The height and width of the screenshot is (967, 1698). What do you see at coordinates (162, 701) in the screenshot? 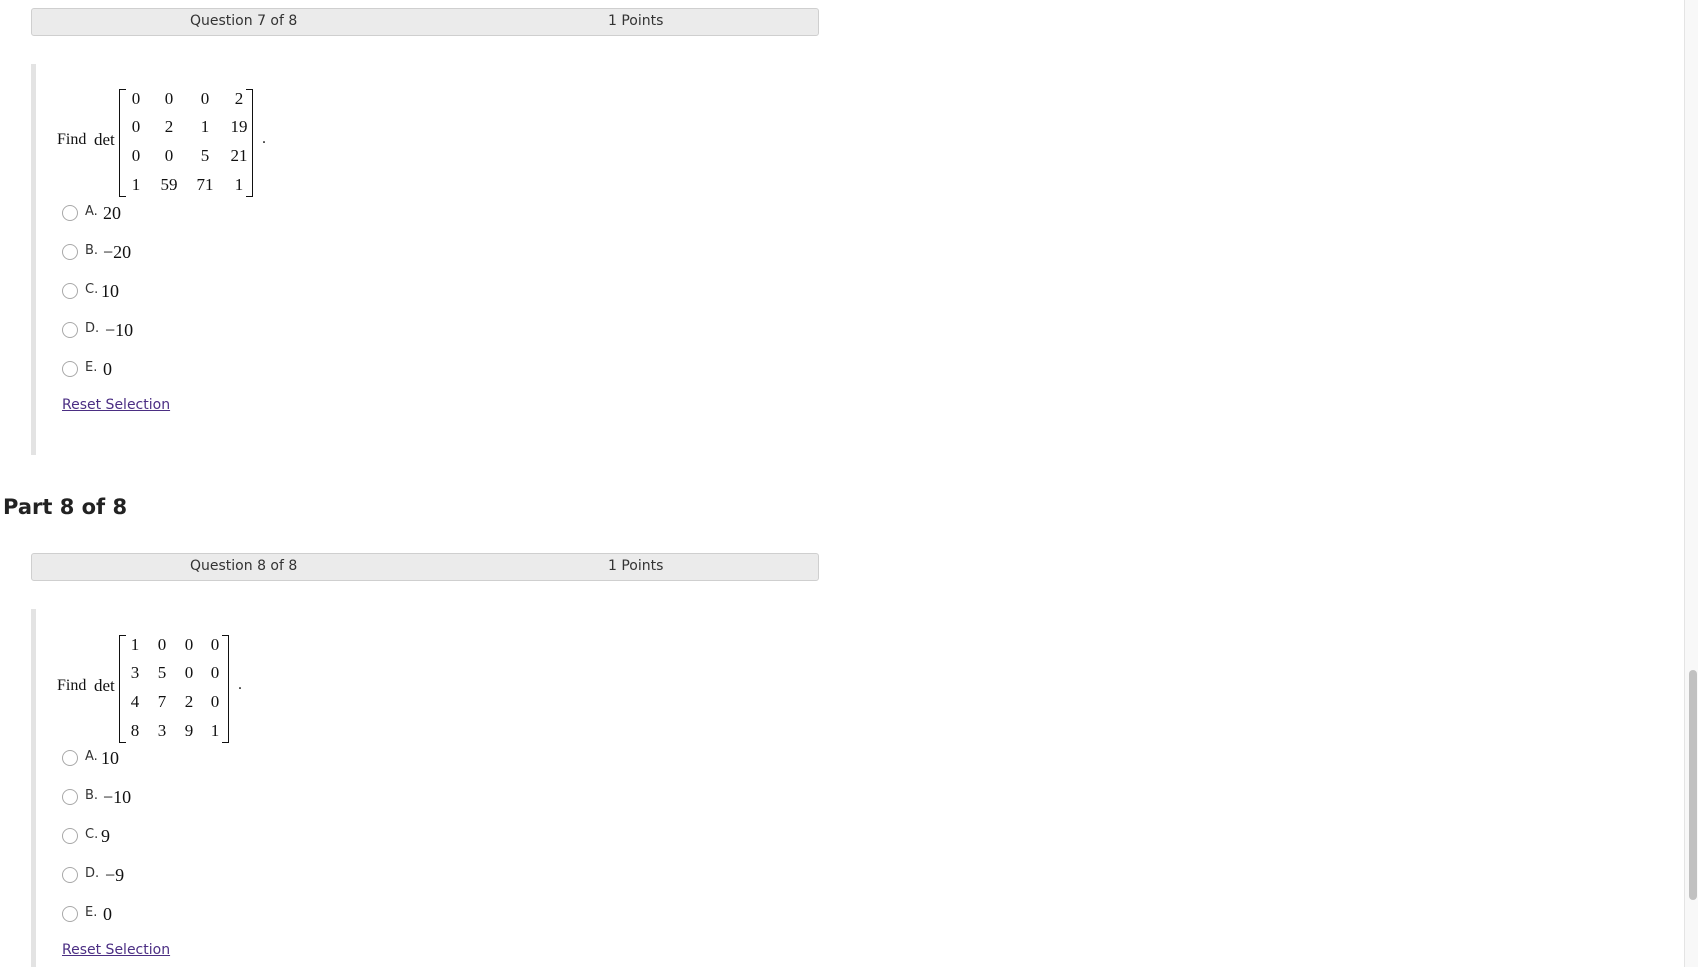
I see `matrix-cell: 7` at bounding box center [162, 701].